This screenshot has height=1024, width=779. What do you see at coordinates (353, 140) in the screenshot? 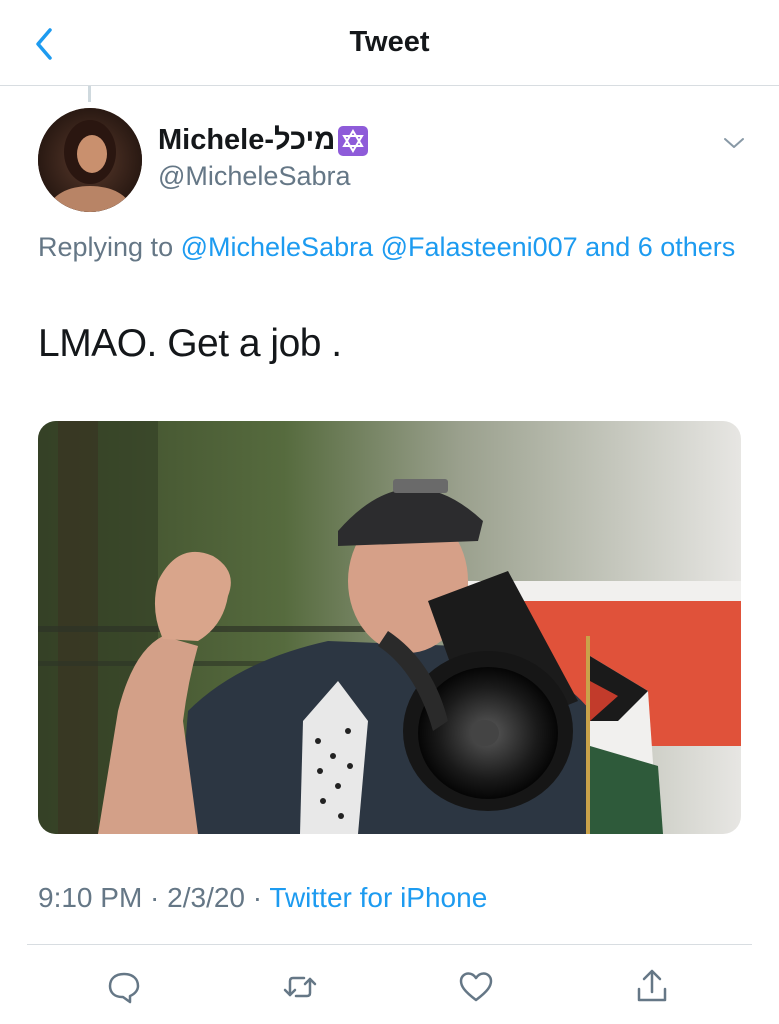
I see `star-of-david-icon` at bounding box center [353, 140].